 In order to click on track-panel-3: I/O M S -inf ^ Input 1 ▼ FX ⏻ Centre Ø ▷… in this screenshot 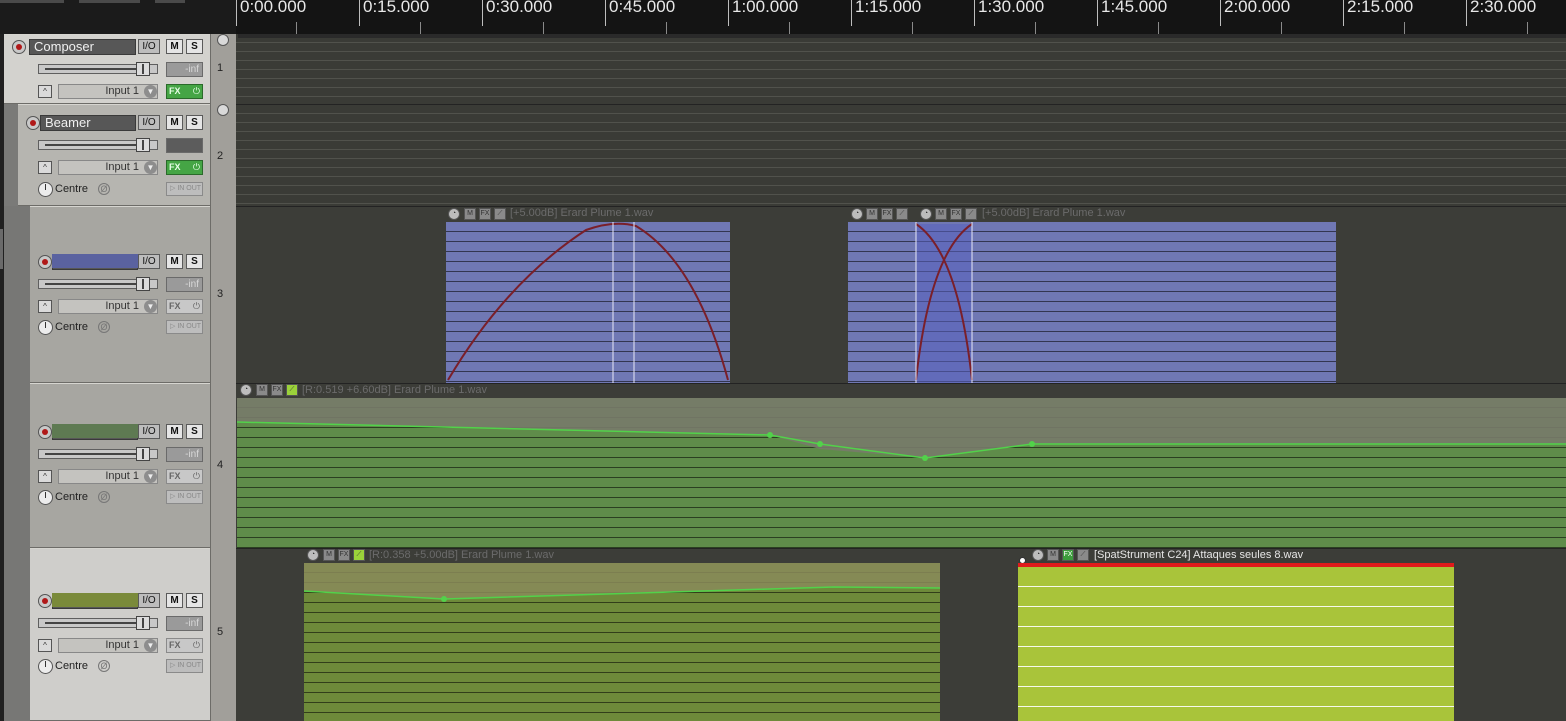, I will do `click(120, 294)`.